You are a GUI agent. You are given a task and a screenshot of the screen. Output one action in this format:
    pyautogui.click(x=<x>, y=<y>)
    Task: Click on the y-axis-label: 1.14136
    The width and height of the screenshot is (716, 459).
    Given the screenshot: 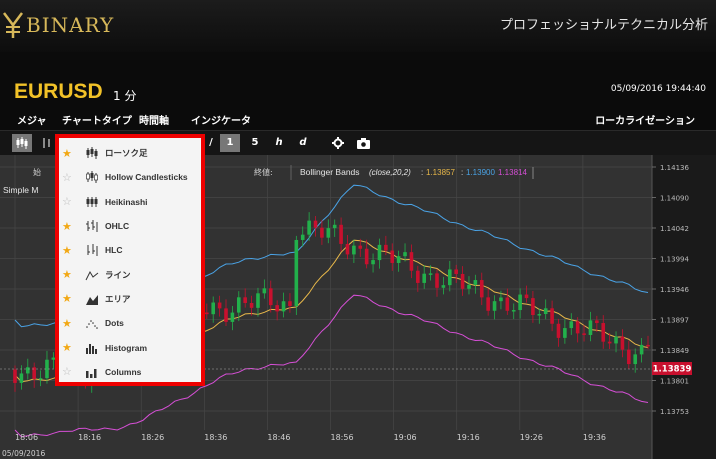 What is the action you would take?
    pyautogui.click(x=674, y=168)
    